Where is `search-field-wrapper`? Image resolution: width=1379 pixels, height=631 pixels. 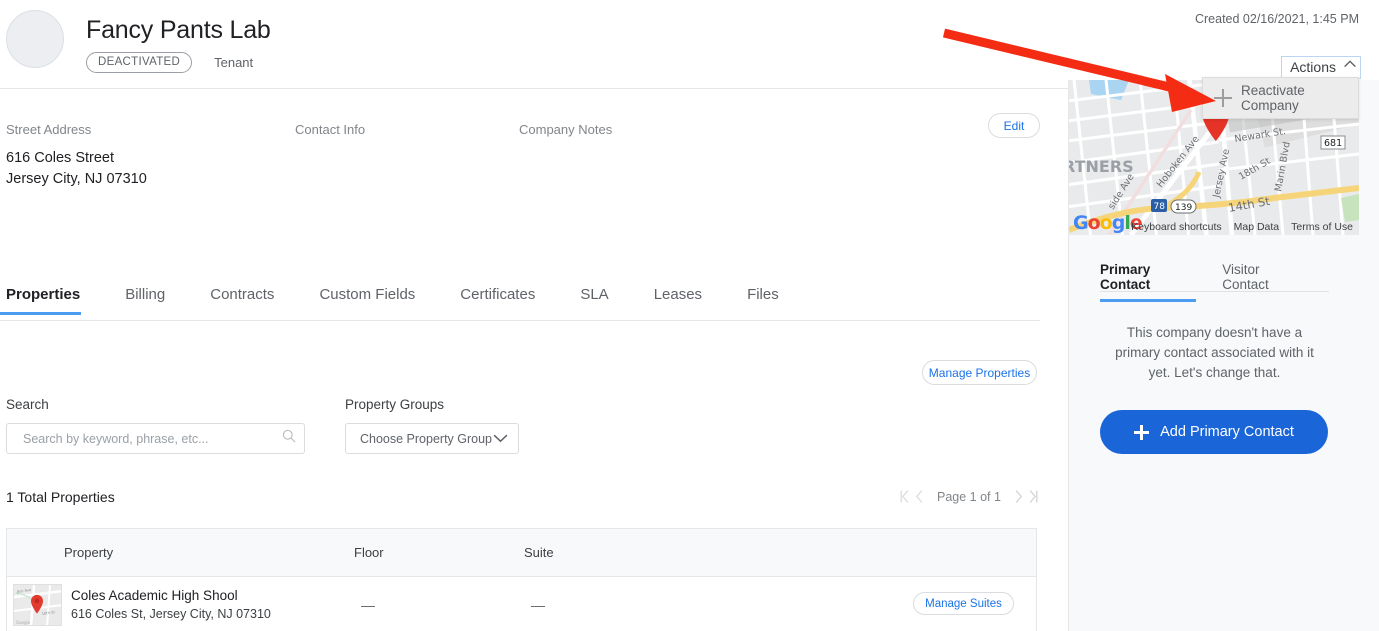 search-field-wrapper is located at coordinates (155, 438).